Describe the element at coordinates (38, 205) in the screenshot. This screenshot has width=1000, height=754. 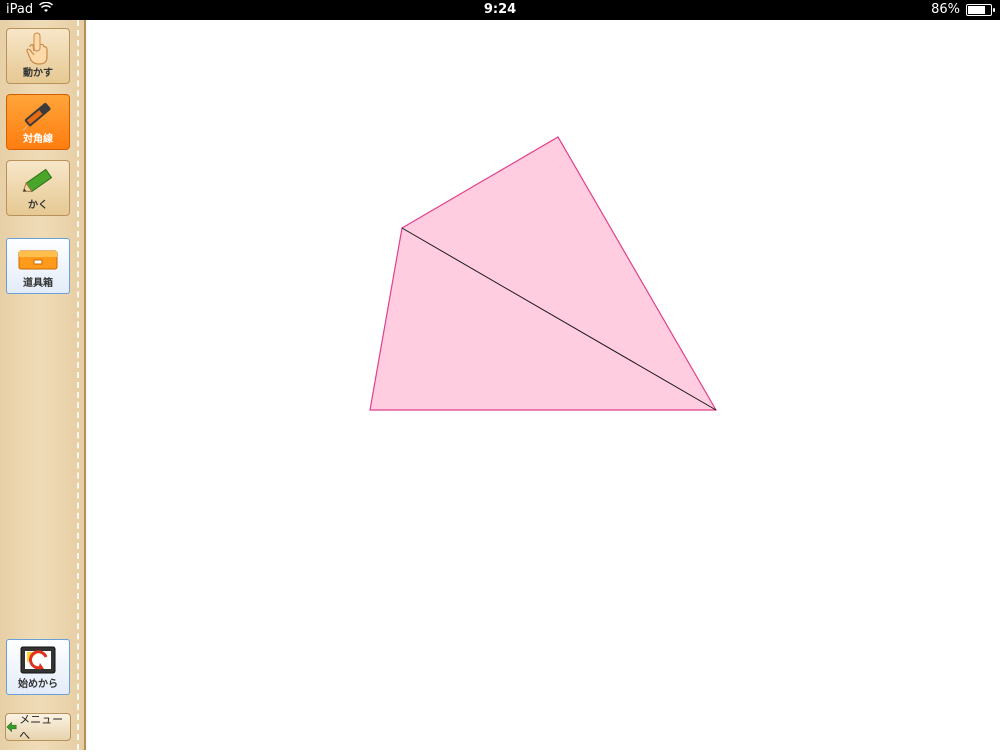
I see `draw-tool-label: かく` at that location.